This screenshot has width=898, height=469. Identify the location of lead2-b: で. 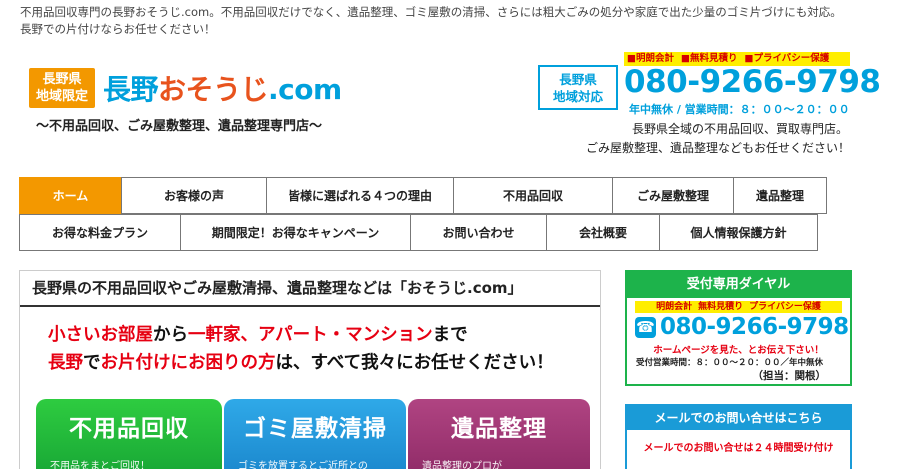
(92, 363).